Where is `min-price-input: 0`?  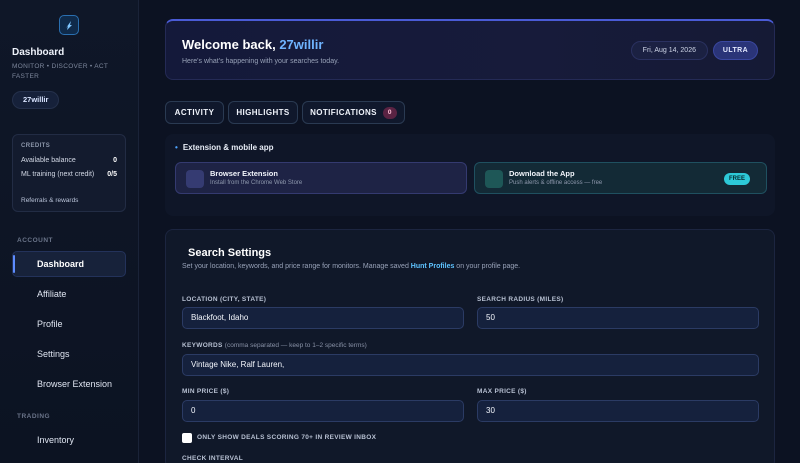
min-price-input: 0 is located at coordinates (323, 411).